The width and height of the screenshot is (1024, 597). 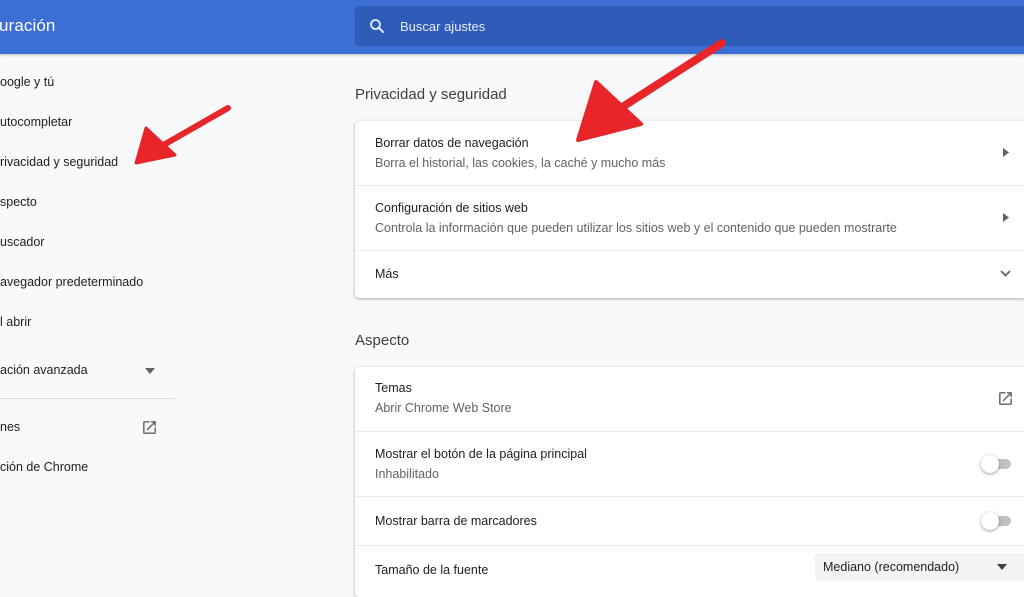 I want to click on row-title: Mostrar barra de marcadores, so click(x=456, y=521).